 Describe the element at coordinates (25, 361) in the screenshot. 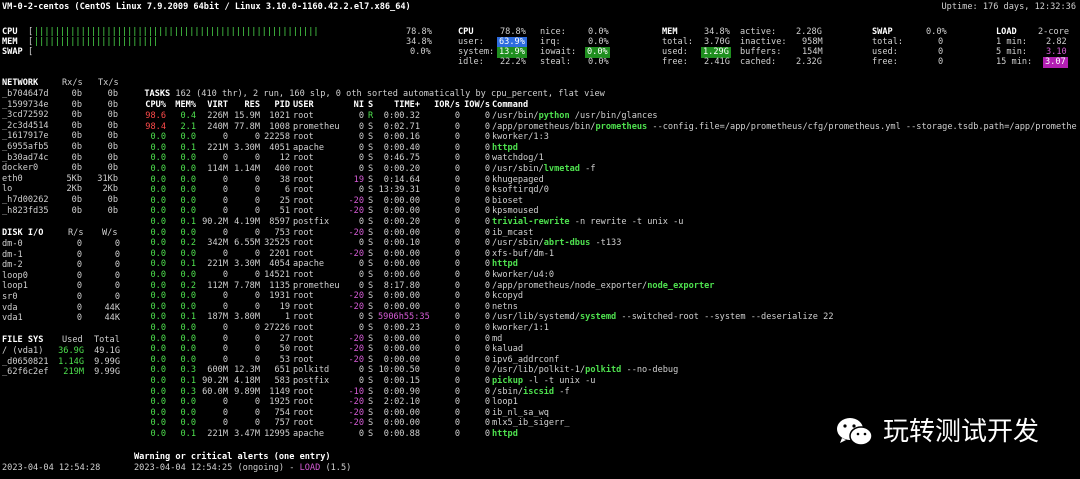

I see `fs-mount: _d0650821` at that location.